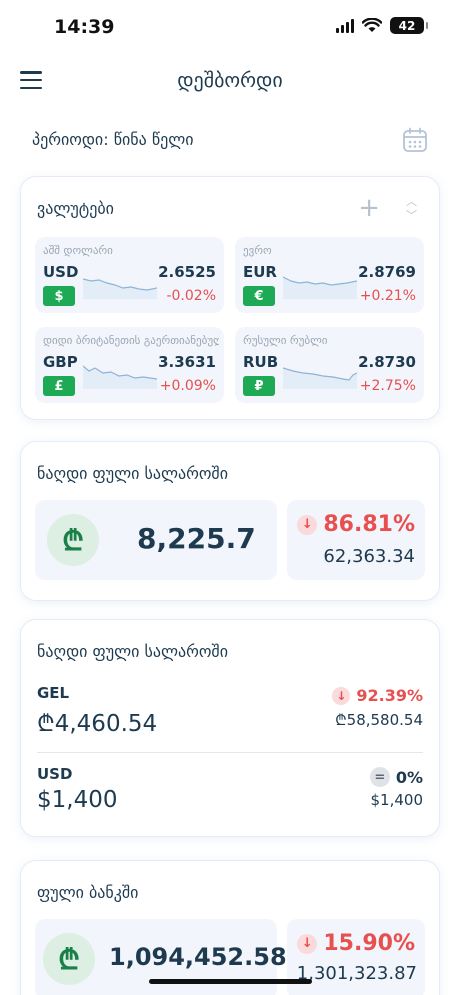 This screenshot has width=460, height=995. I want to click on currency-change: +0.21%, so click(387, 296).